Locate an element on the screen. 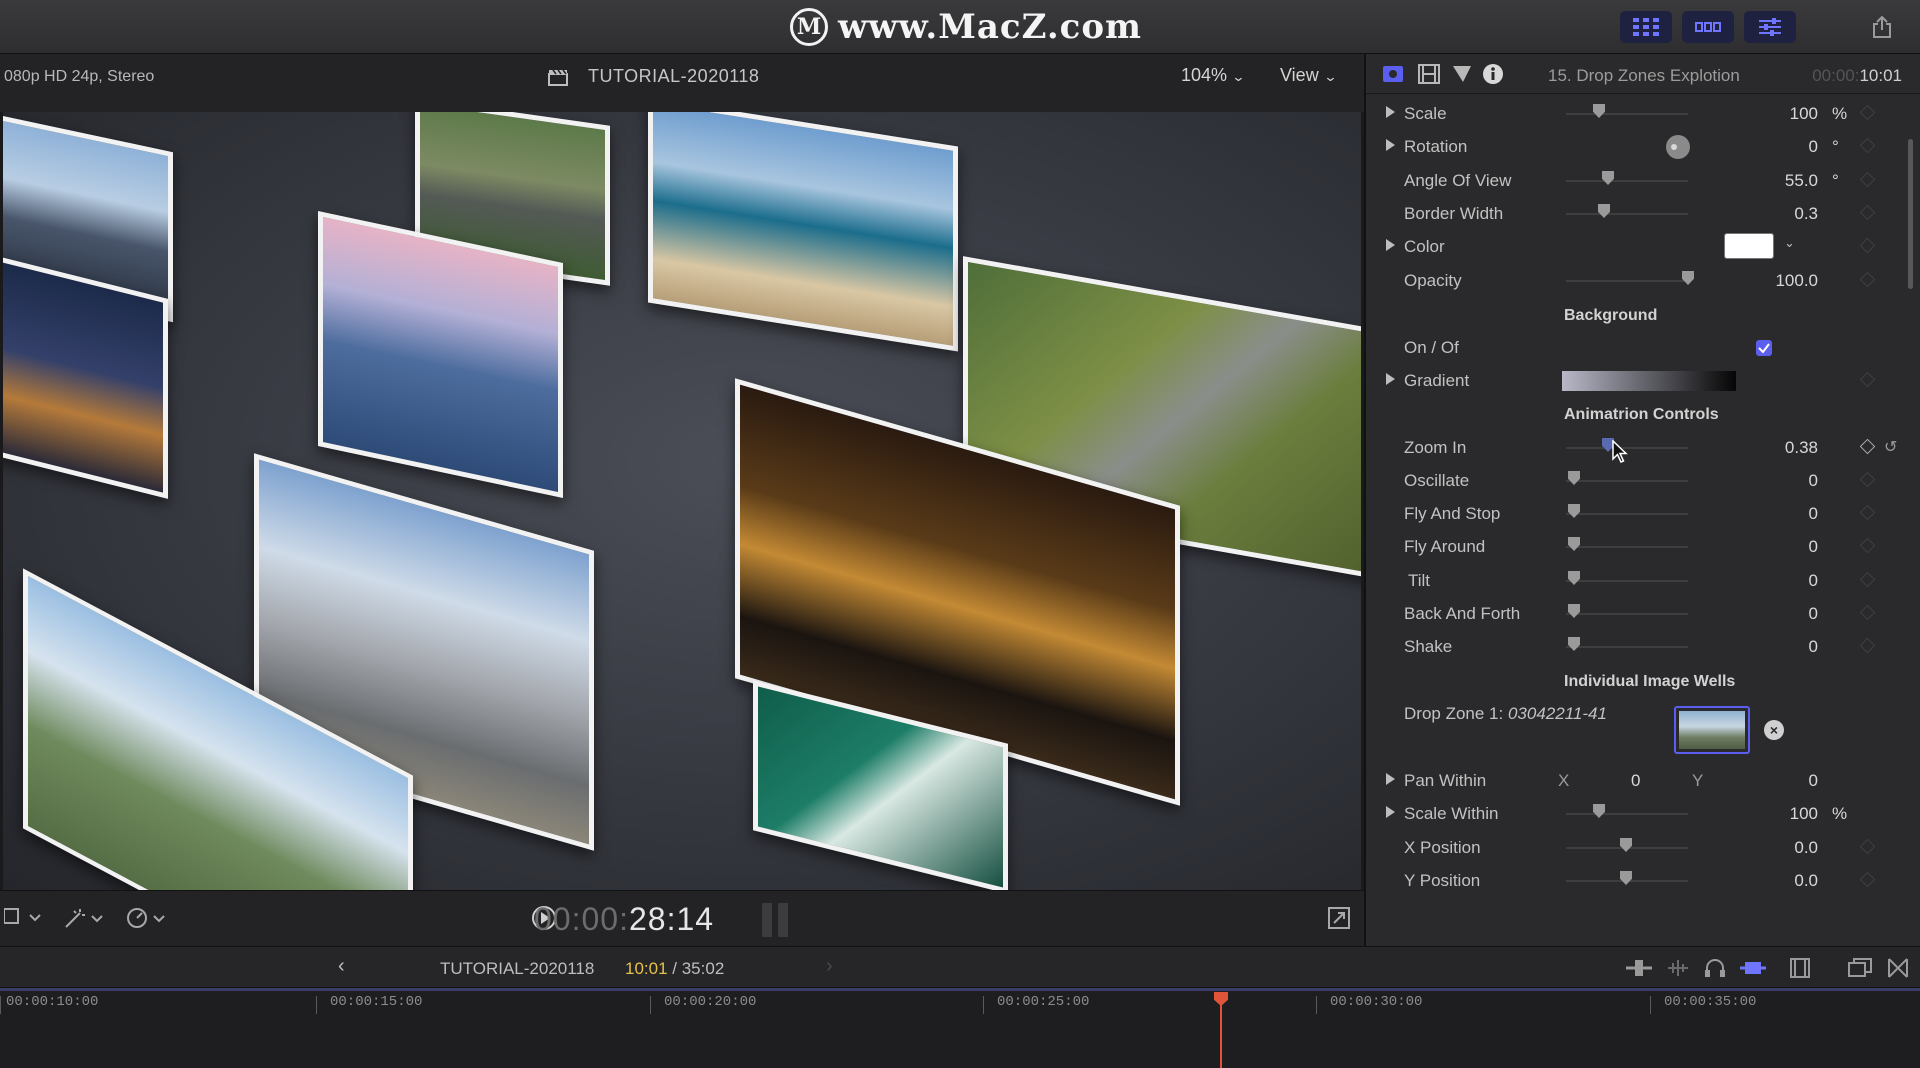 The width and height of the screenshot is (1920, 1068). snapping-button is located at coordinates (1753, 970).